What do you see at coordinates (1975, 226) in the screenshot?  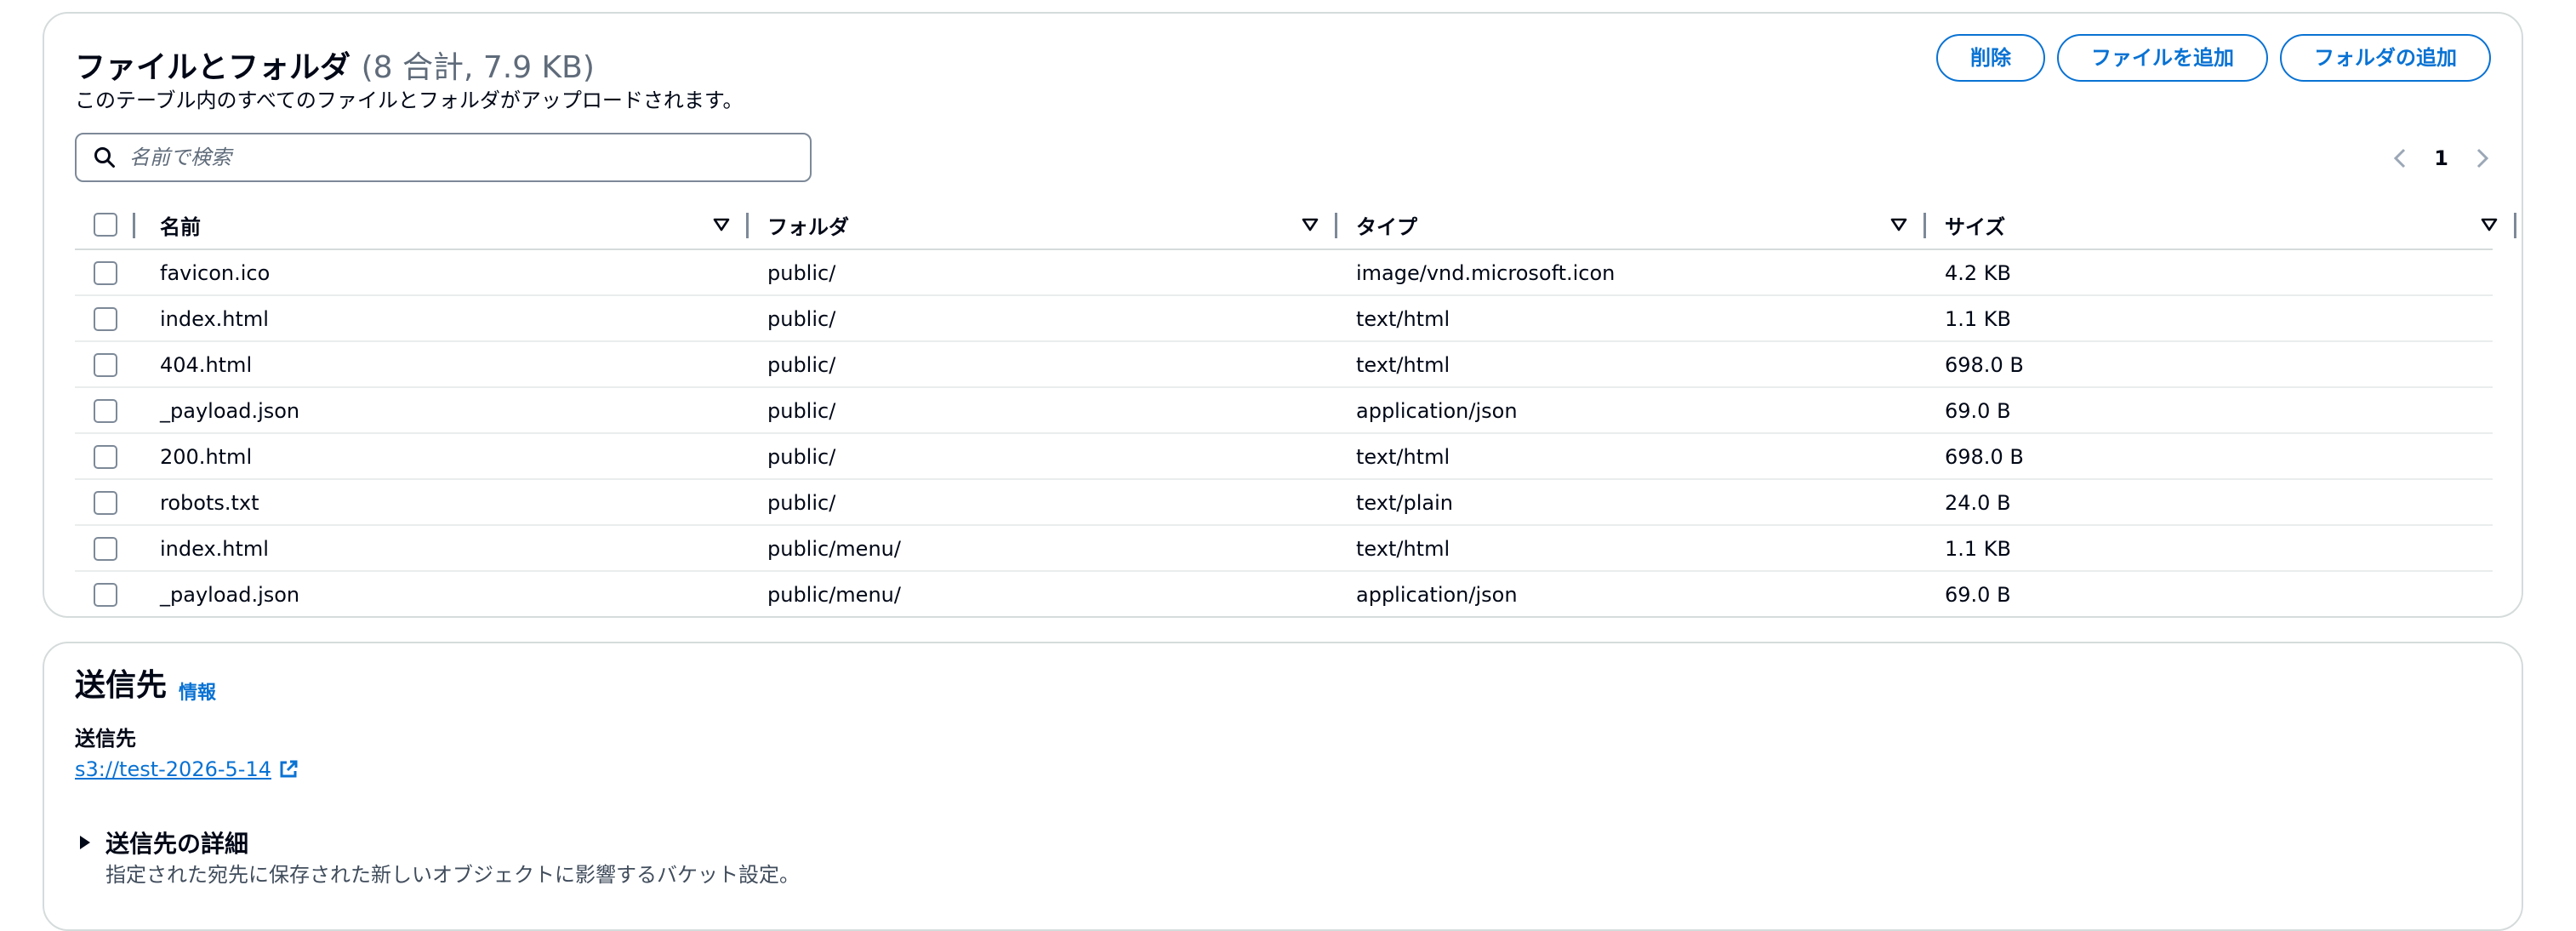 I see `column-header-label: サイズ` at bounding box center [1975, 226].